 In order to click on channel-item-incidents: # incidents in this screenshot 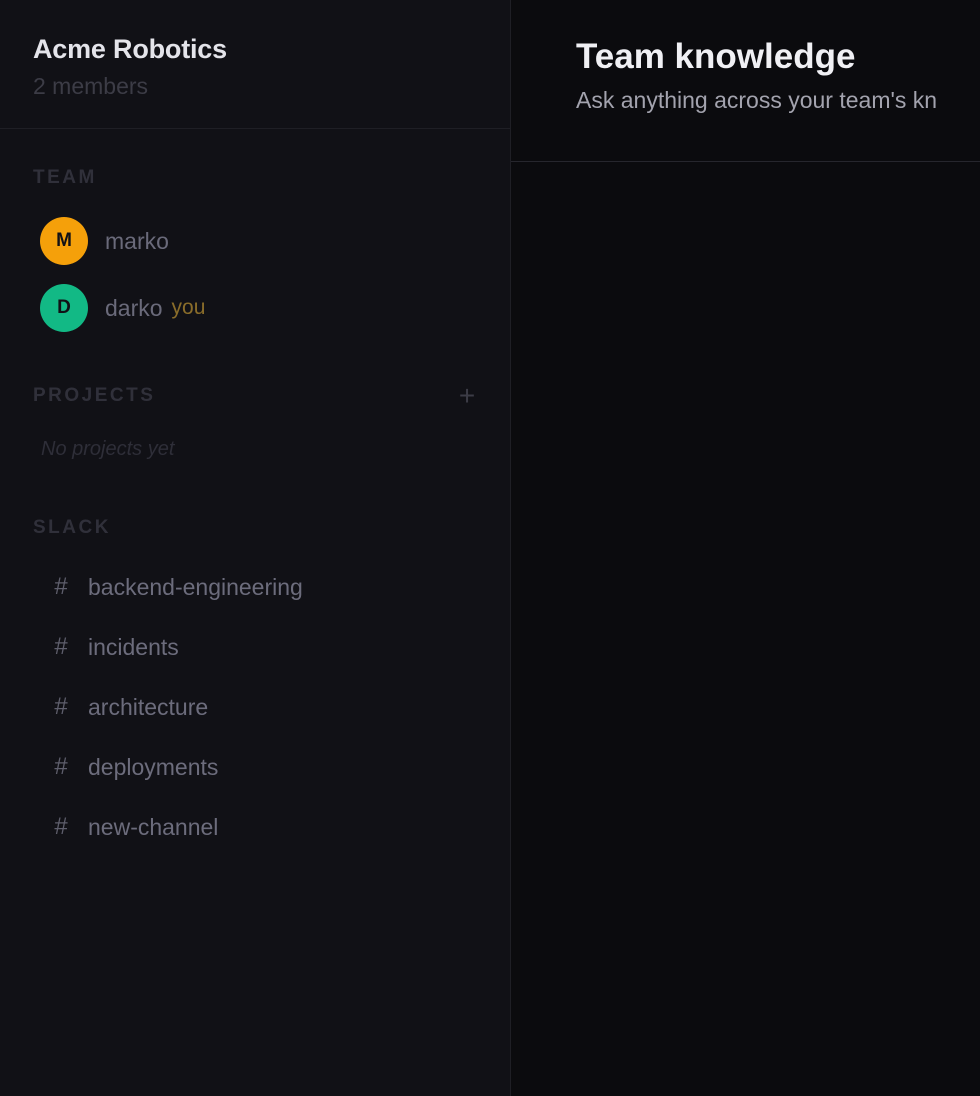, I will do `click(114, 647)`.